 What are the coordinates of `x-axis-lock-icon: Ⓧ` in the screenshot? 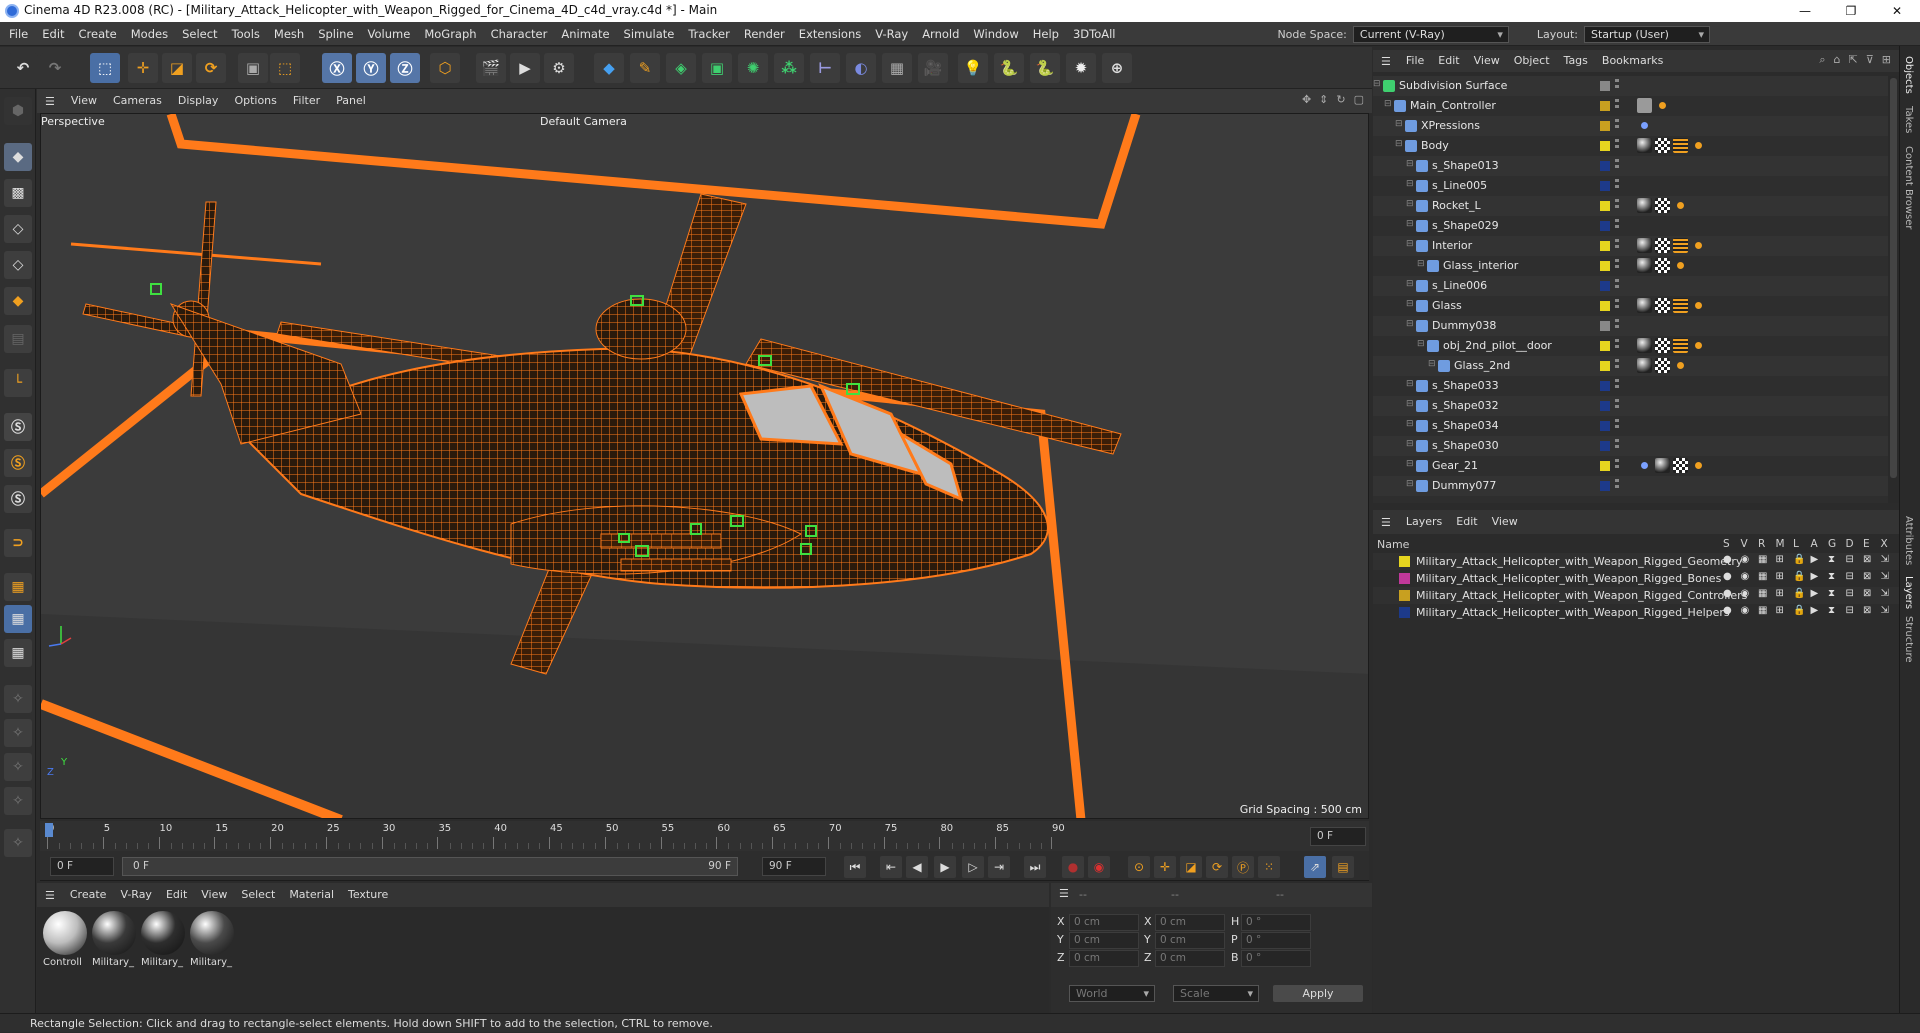 It's located at (337, 68).